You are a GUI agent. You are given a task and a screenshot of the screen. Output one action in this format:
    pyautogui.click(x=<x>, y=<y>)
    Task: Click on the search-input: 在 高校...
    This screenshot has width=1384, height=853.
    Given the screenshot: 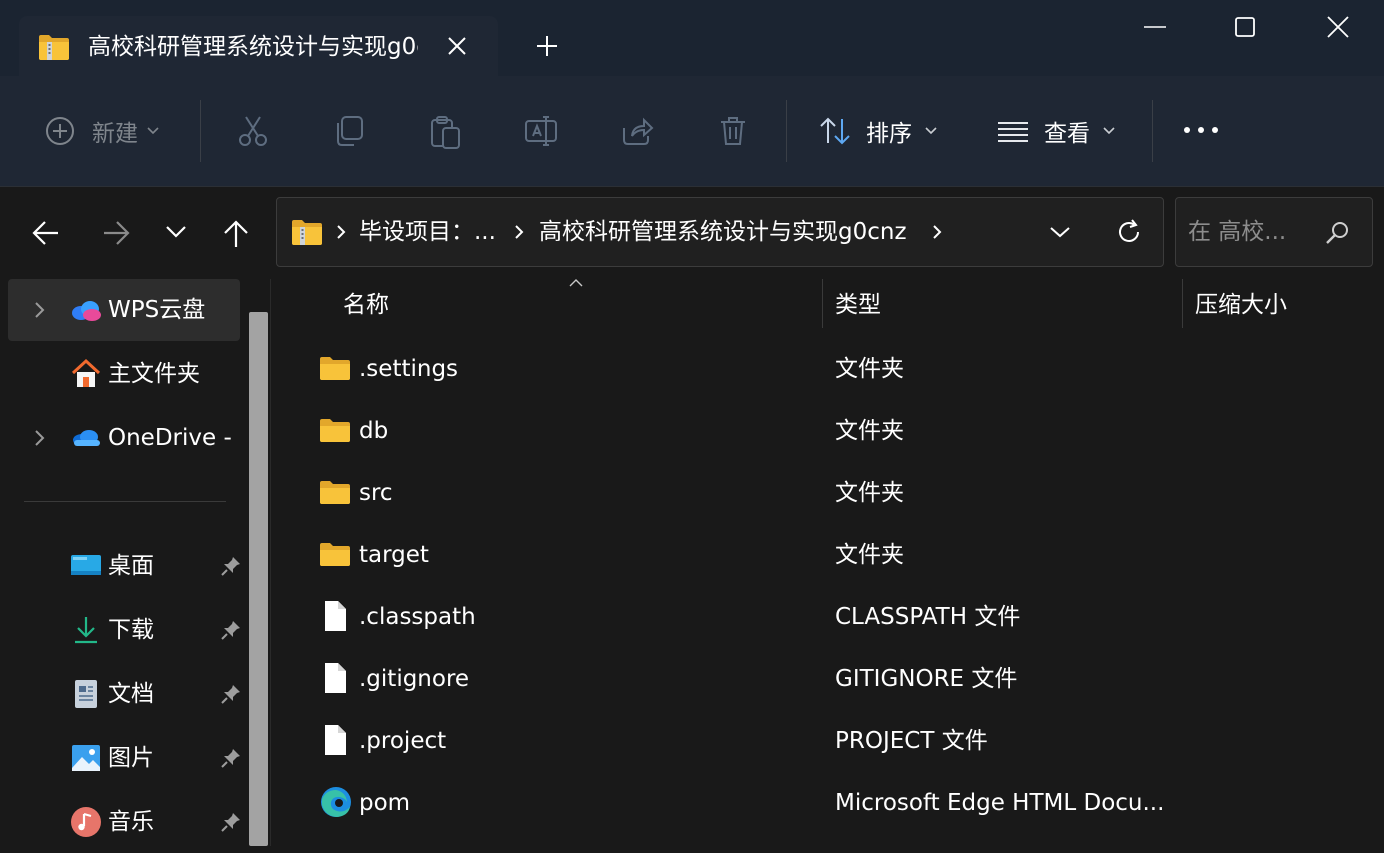 What is the action you would take?
    pyautogui.click(x=1237, y=232)
    